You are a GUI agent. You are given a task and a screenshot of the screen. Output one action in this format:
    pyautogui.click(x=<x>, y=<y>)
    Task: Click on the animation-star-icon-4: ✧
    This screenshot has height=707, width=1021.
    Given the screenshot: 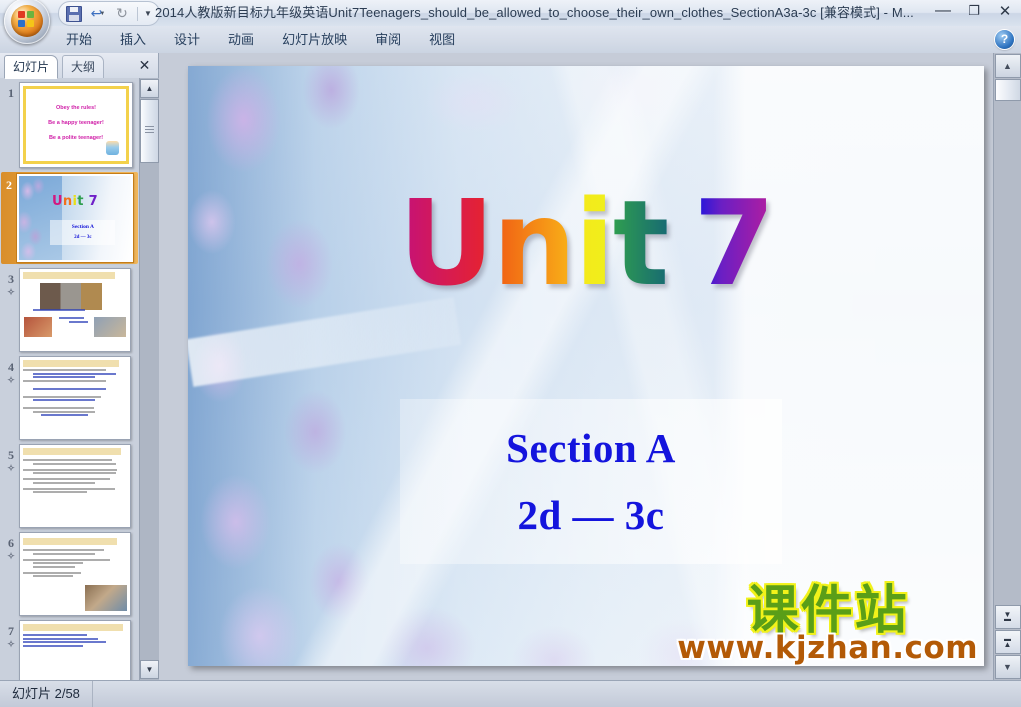 What is the action you would take?
    pyautogui.click(x=11, y=380)
    